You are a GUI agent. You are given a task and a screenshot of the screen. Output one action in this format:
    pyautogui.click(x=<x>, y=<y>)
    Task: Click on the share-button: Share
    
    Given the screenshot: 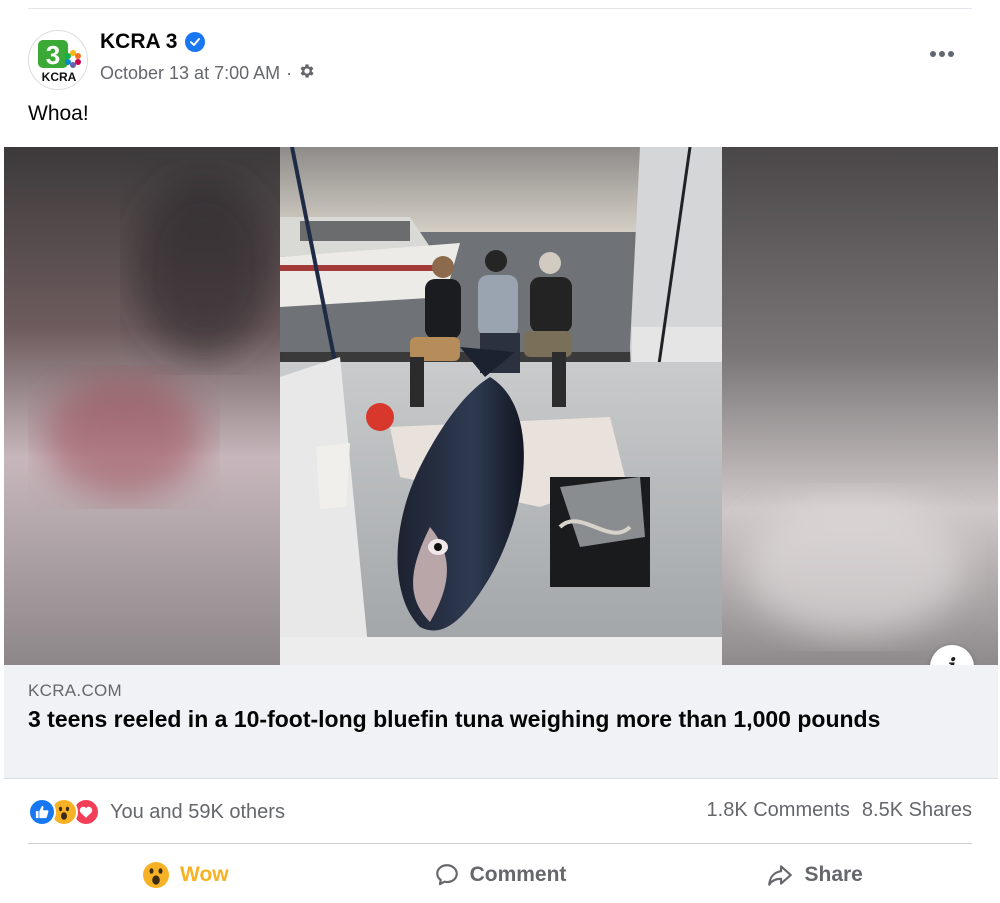 What is the action you would take?
    pyautogui.click(x=814, y=875)
    